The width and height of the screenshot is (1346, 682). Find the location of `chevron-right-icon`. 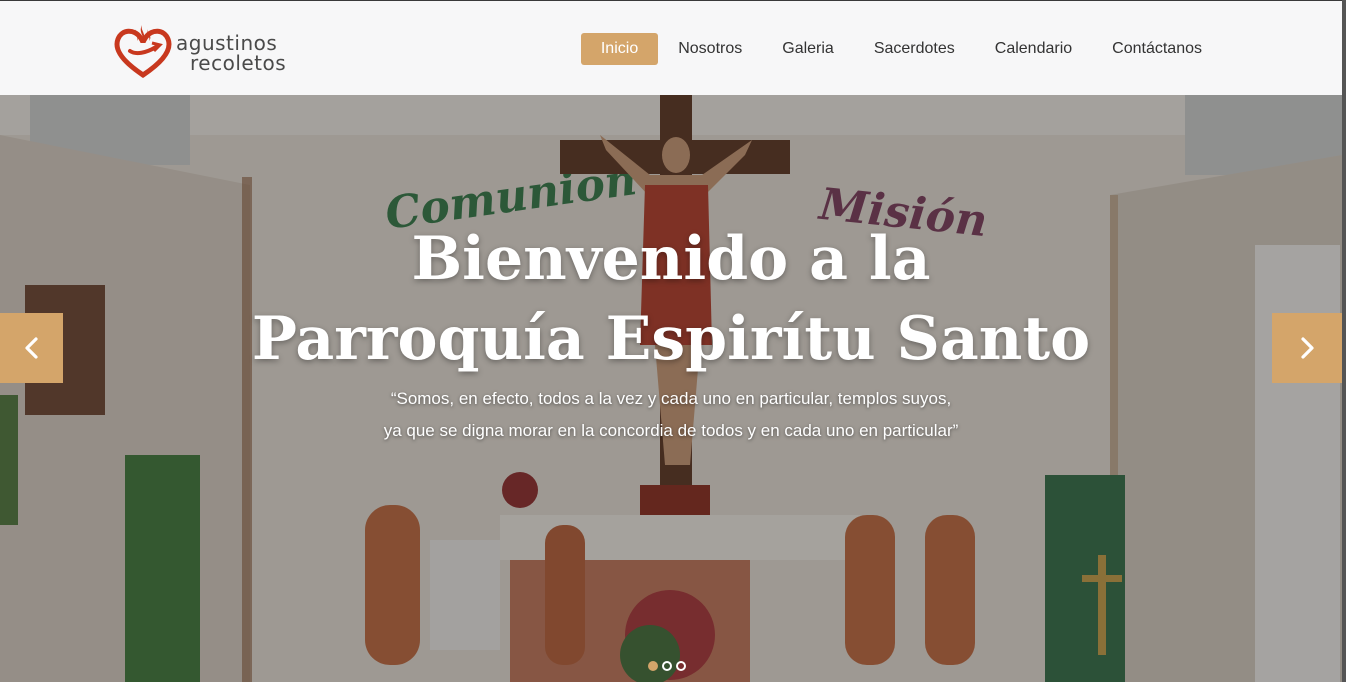

chevron-right-icon is located at coordinates (1307, 348).